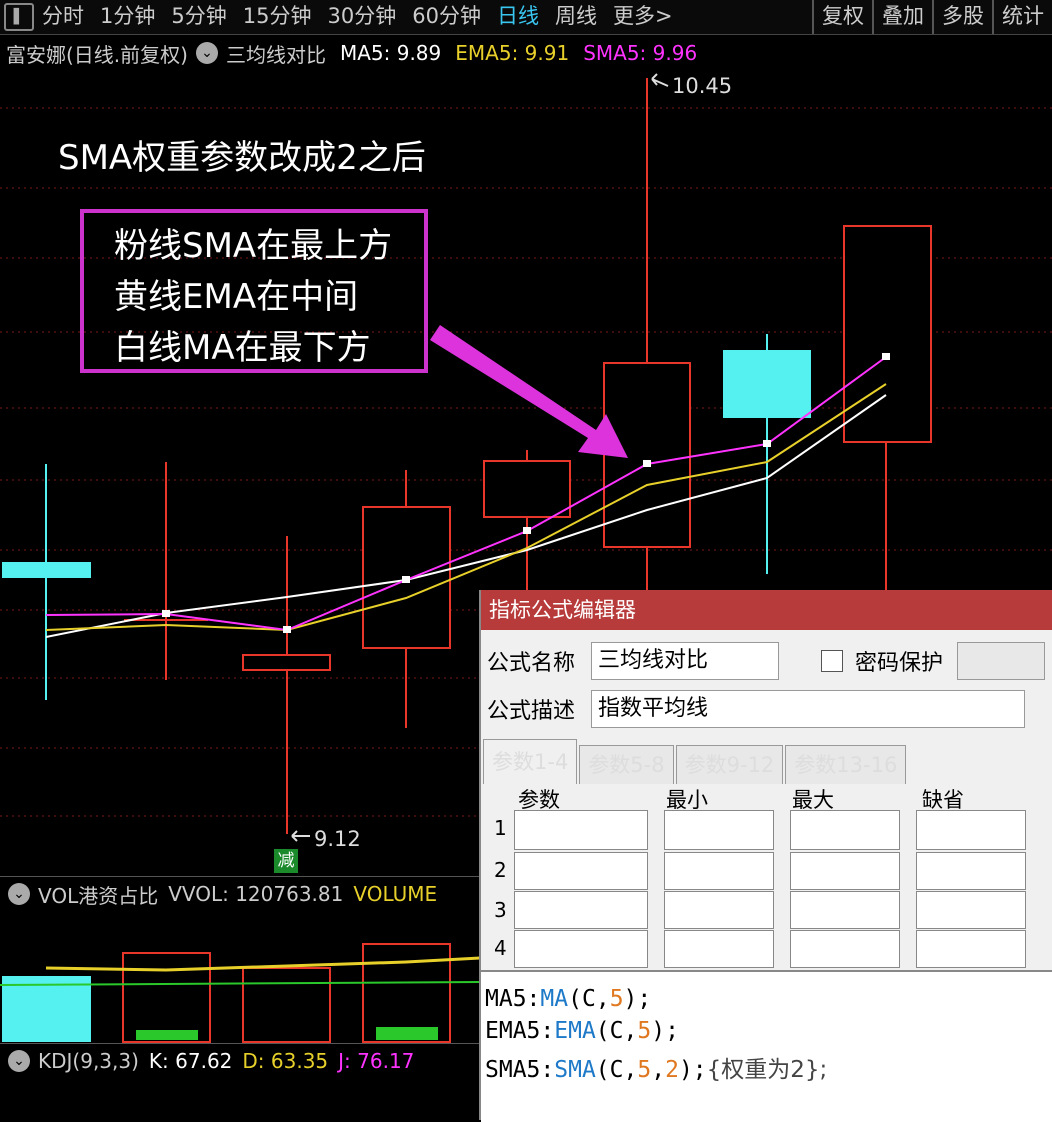  Describe the element at coordinates (236, 297) in the screenshot. I see `annotation-line-ema: 黄线EMA在中间` at that location.